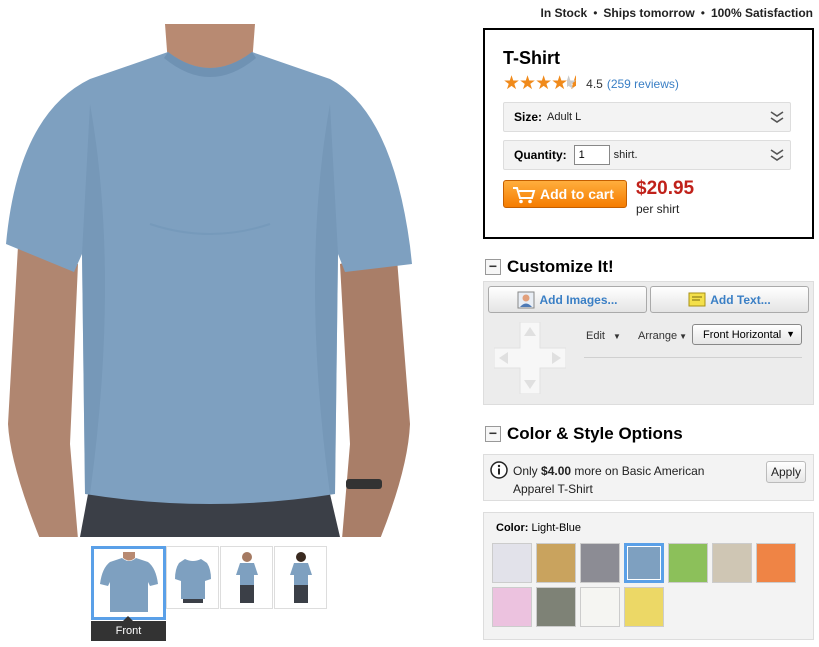 Image resolution: width=819 pixels, height=647 pixels. Describe the element at coordinates (524, 195) in the screenshot. I see `shopping-cart-icon` at that location.